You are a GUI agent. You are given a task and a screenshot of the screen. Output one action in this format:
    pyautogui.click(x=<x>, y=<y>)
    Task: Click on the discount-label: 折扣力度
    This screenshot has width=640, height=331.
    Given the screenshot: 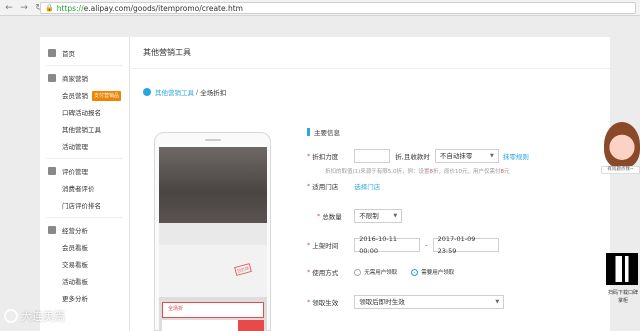 What is the action you would take?
    pyautogui.click(x=325, y=157)
    